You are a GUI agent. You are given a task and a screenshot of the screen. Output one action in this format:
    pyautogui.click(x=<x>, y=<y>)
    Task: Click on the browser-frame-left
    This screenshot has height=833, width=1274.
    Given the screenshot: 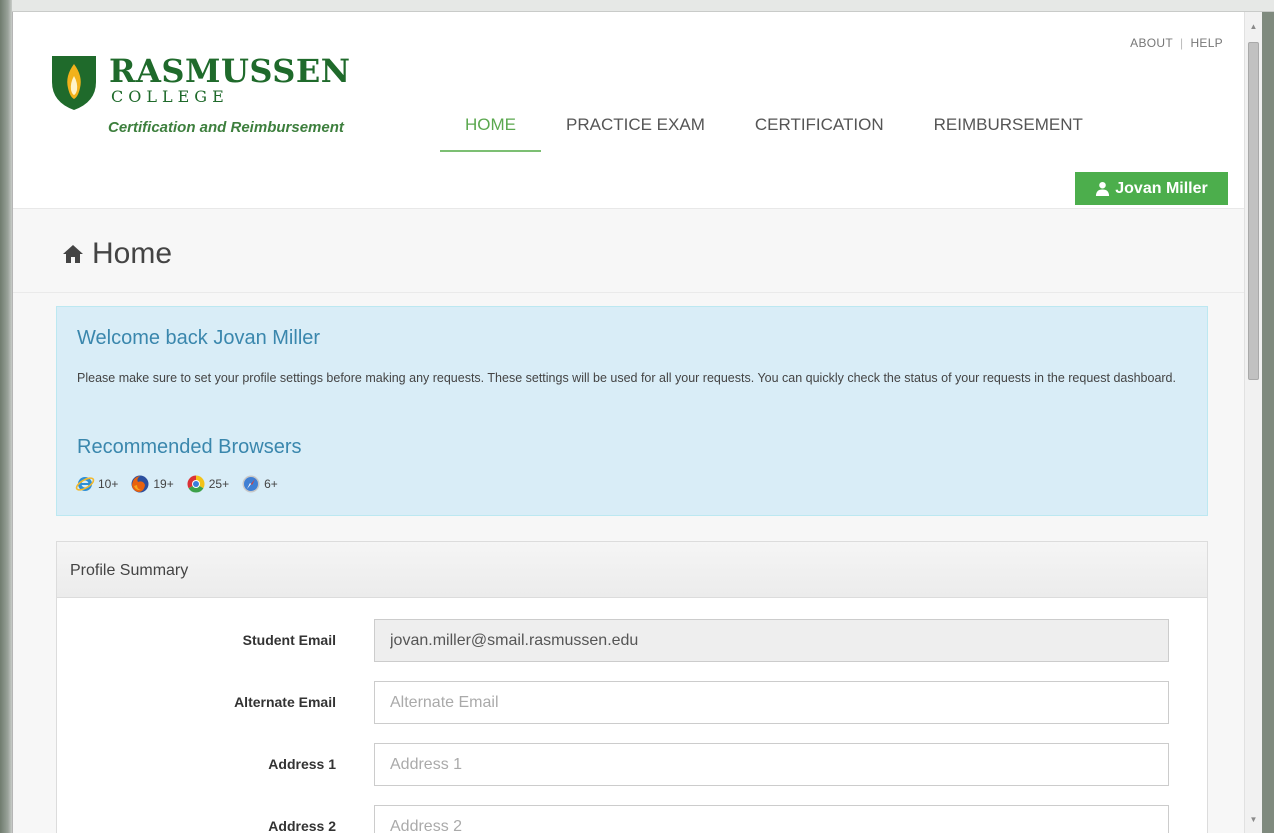 What is the action you would take?
    pyautogui.click(x=6, y=416)
    